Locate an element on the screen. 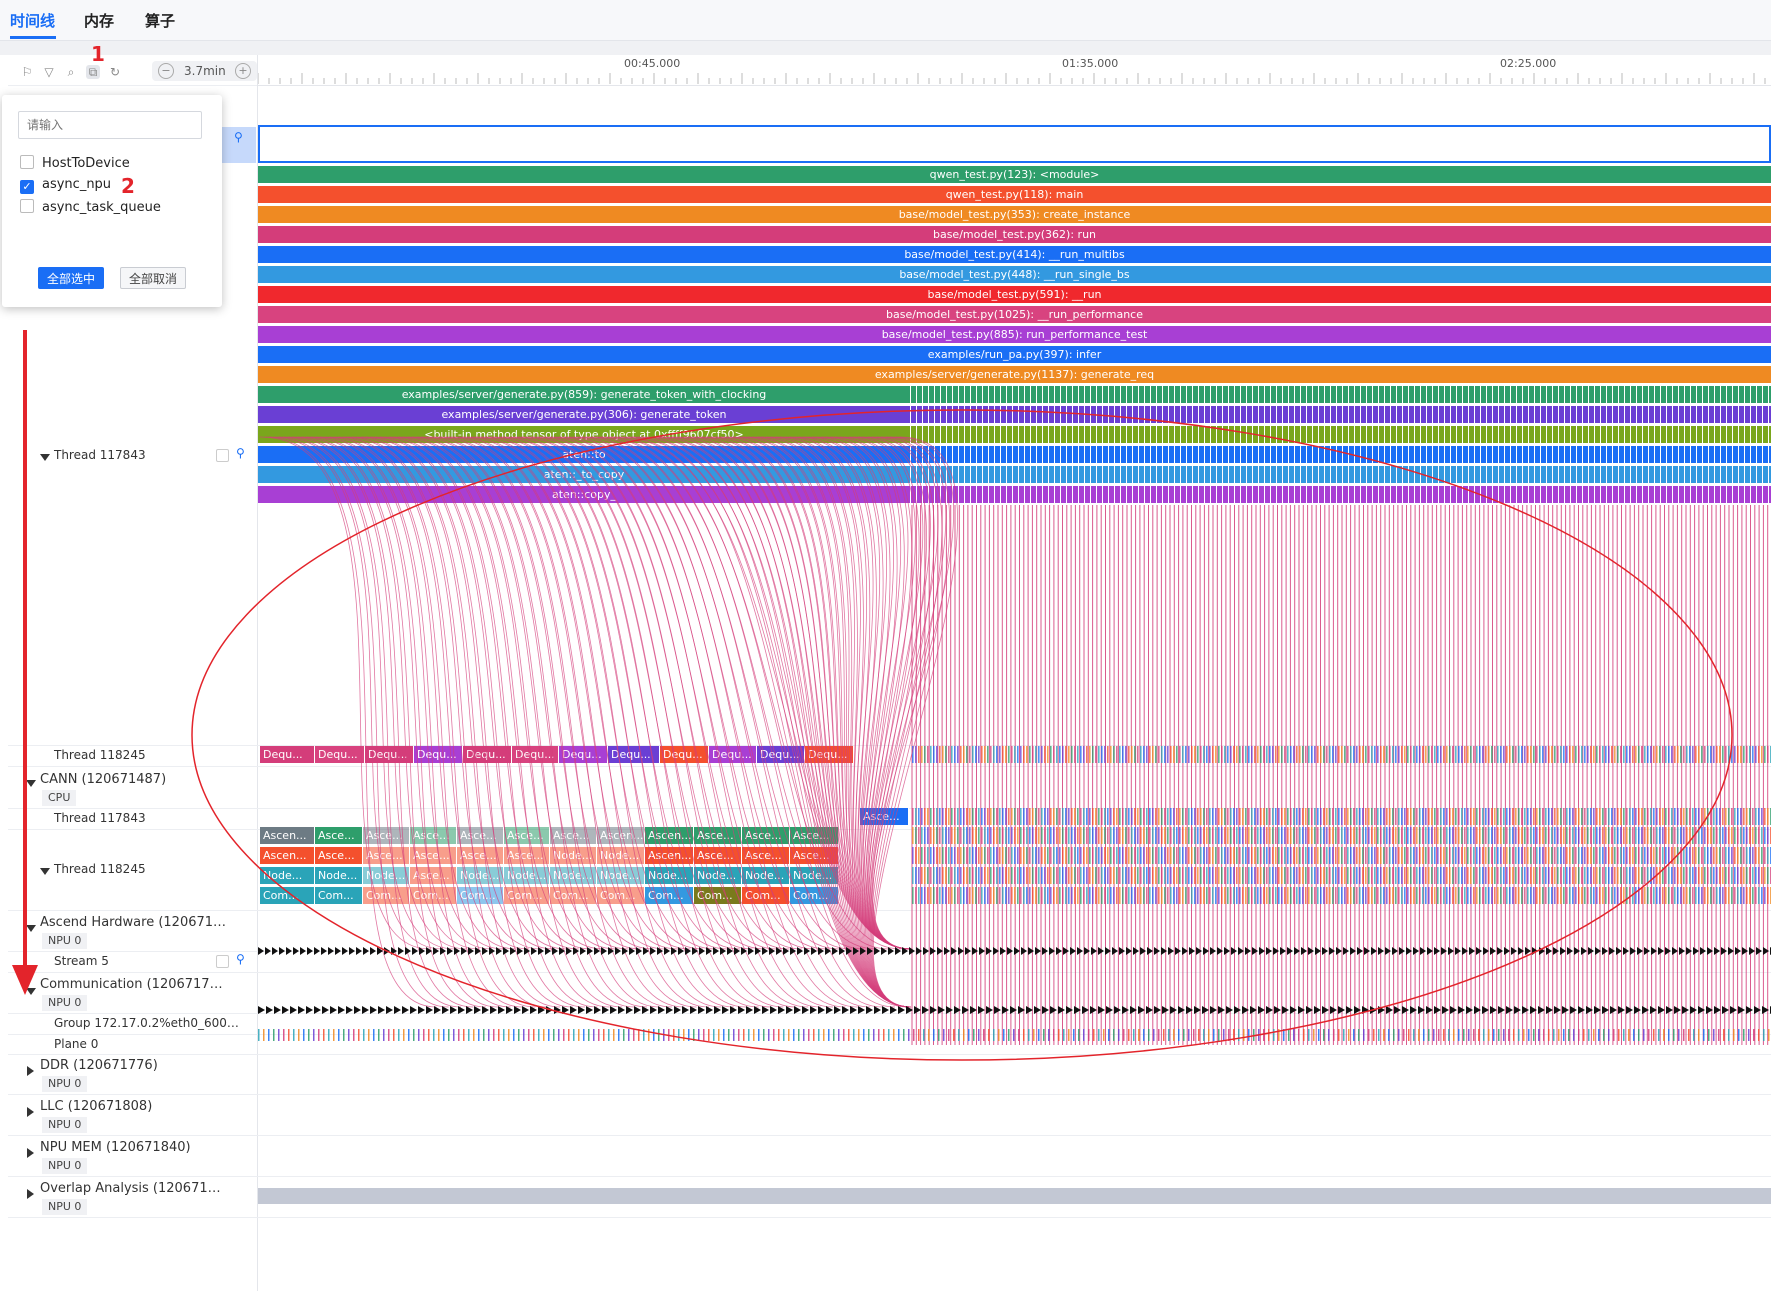  filter-option: HostToDevice is located at coordinates (75, 163).